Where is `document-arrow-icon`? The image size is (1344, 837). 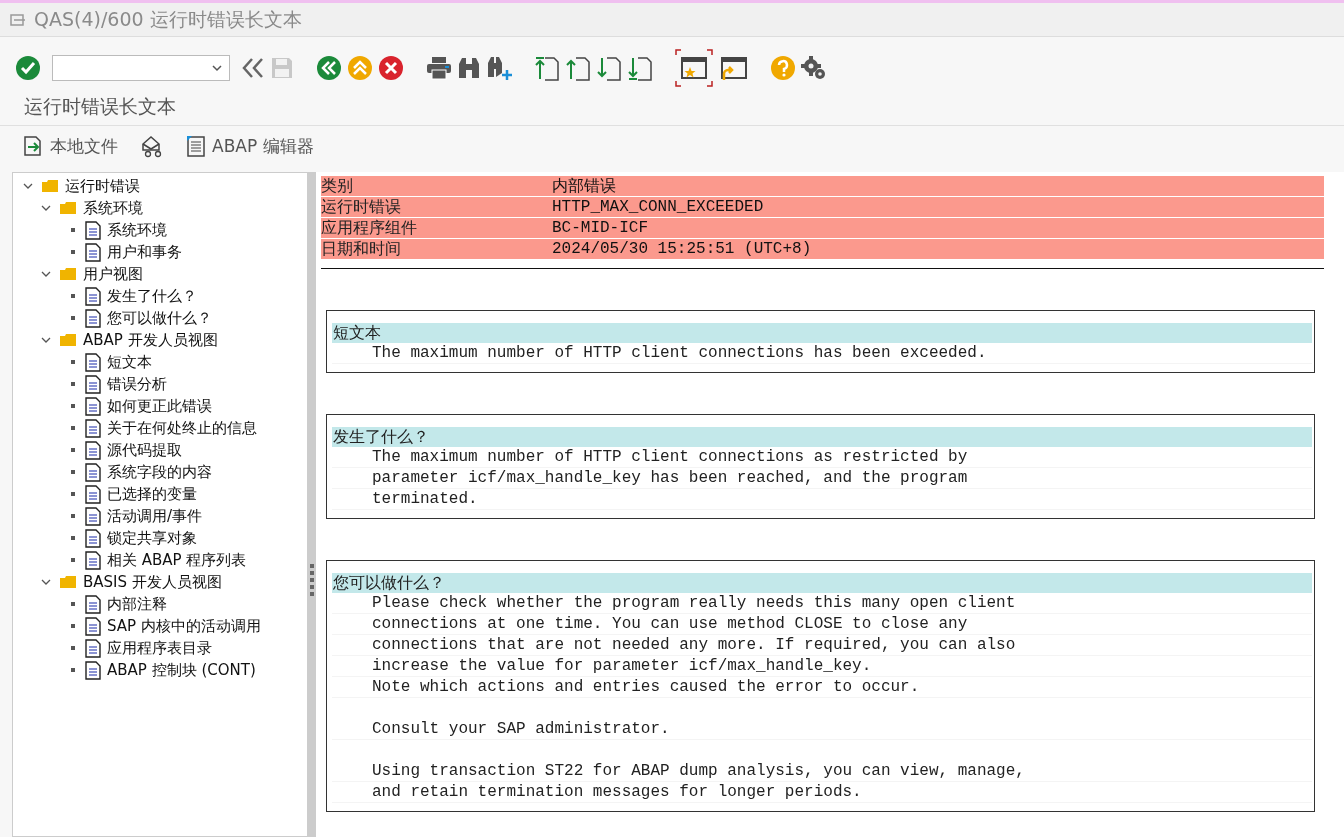 document-arrow-icon is located at coordinates (33, 146).